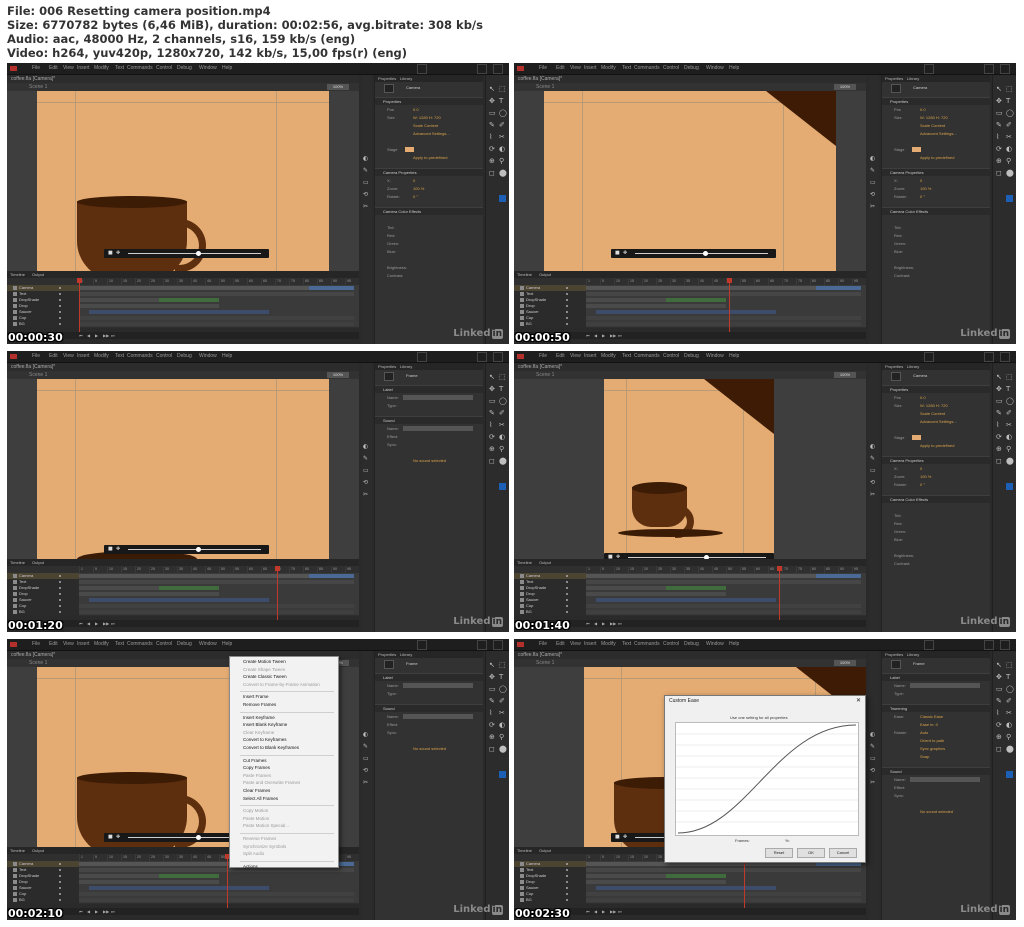  I want to click on workspace-switcher-icon, so click(929, 645).